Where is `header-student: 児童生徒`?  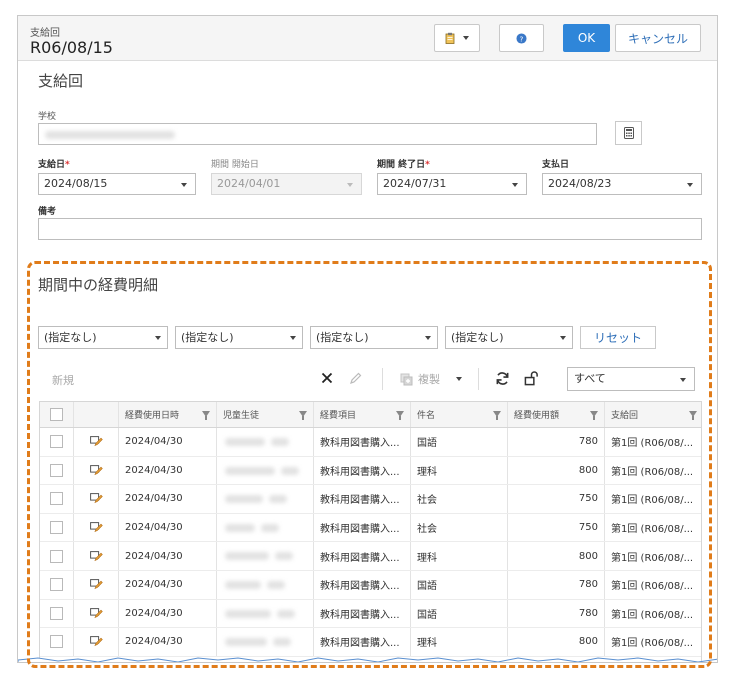 header-student: 児童生徒 is located at coordinates (265, 414).